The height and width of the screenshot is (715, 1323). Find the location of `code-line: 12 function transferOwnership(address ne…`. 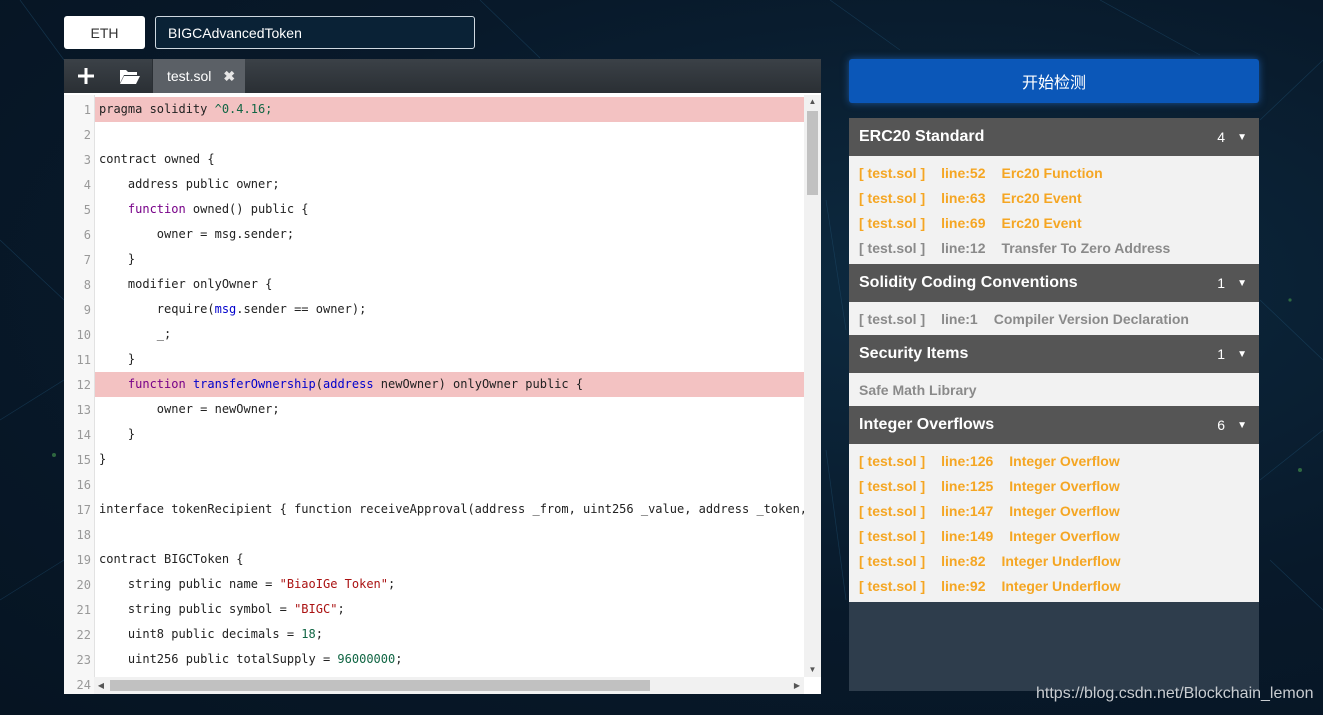

code-line: 12 function transferOwnership(address ne… is located at coordinates (434, 384).